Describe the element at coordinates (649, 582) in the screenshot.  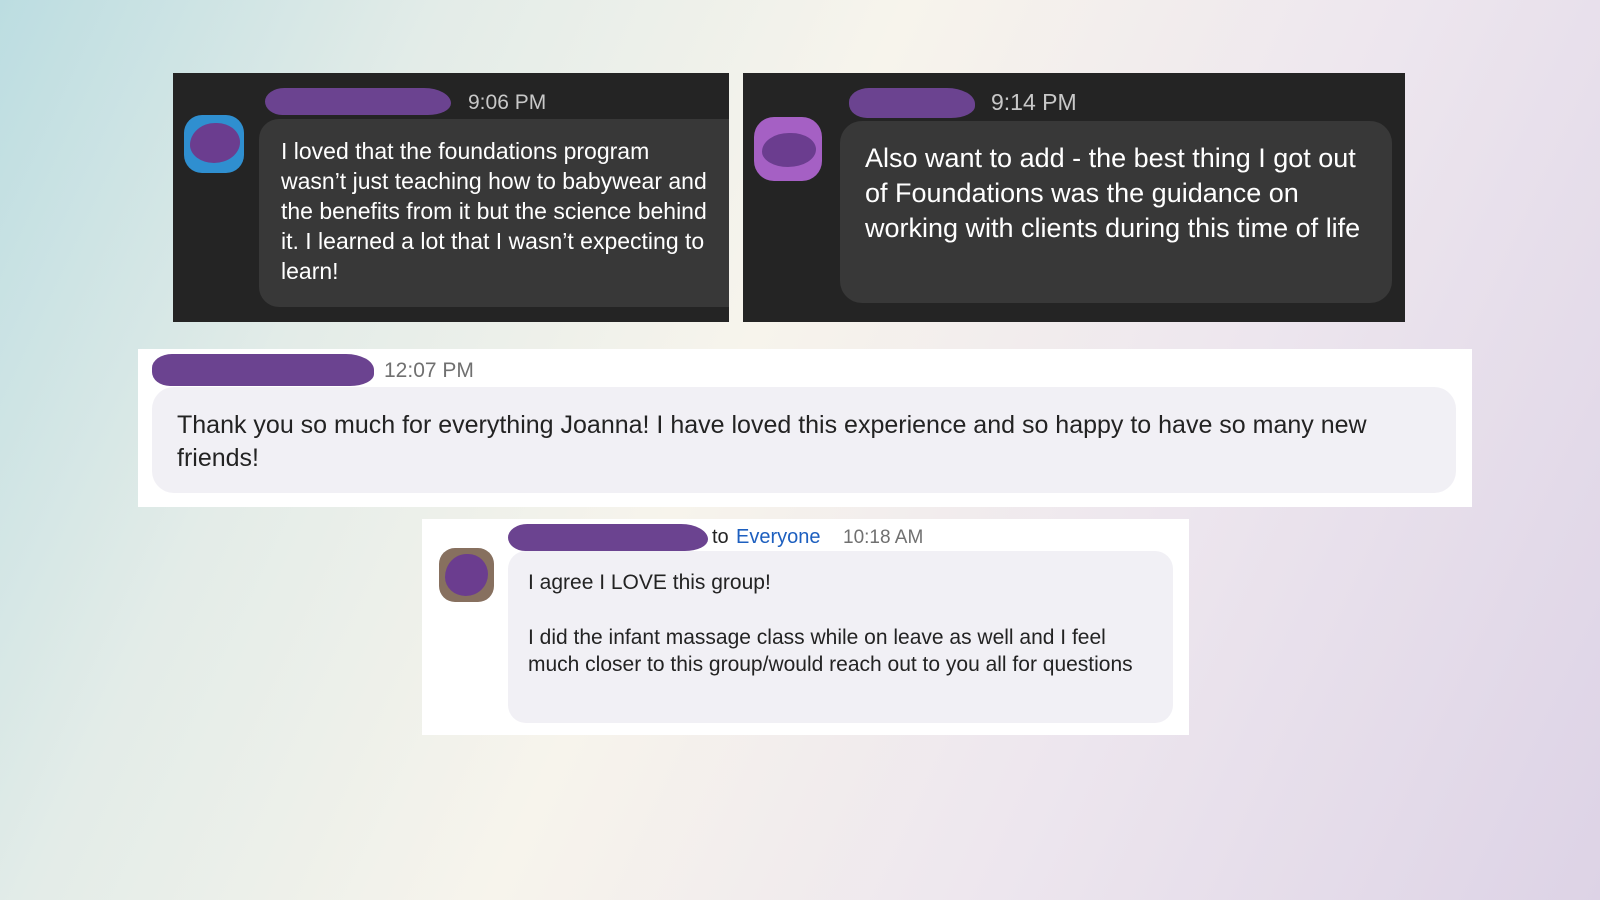
I see `message-text-line-1: I agree I LOVE this group!` at that location.